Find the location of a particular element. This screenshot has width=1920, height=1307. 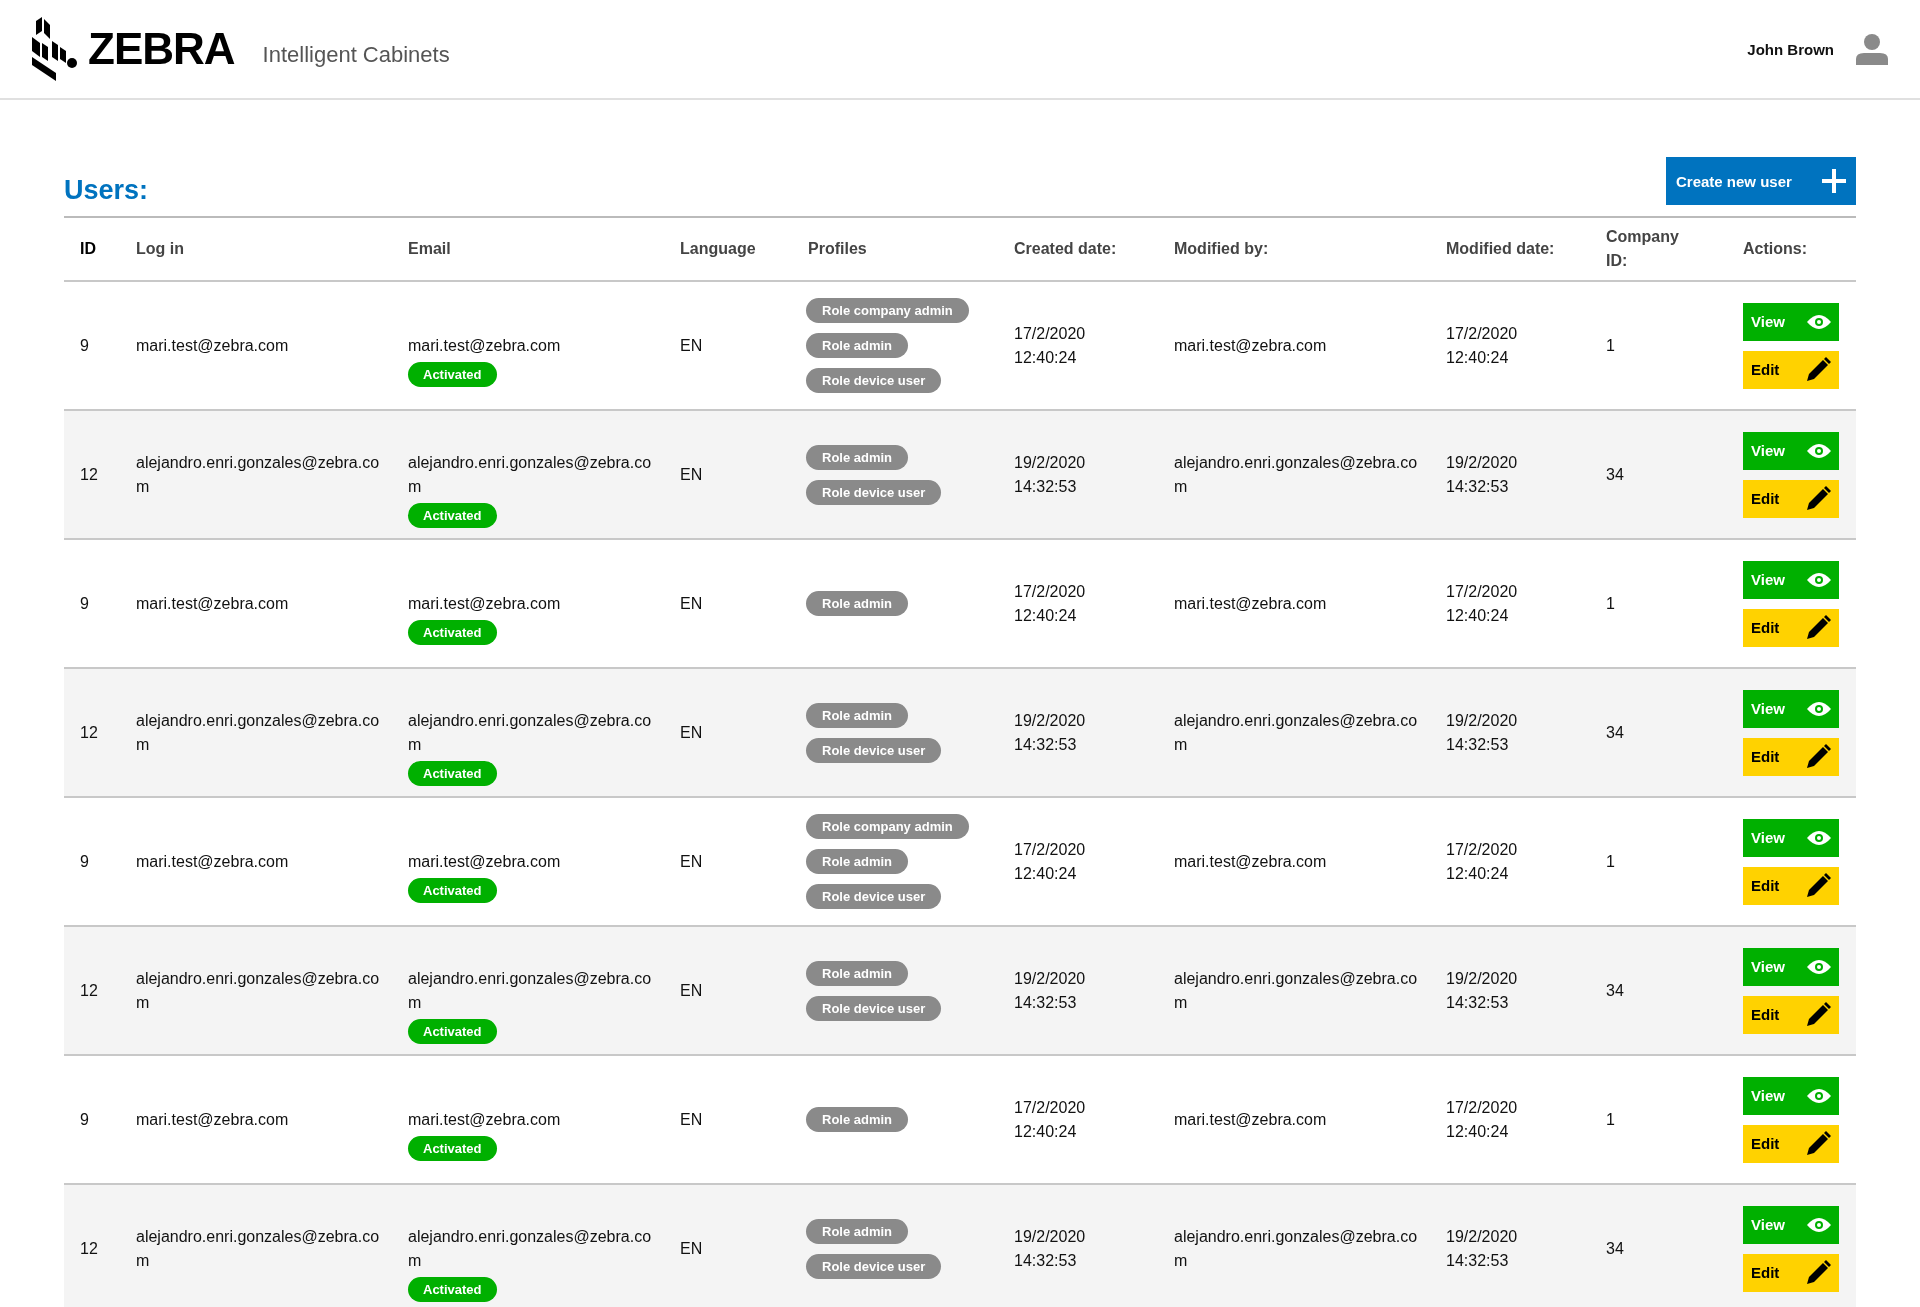

column-header: Actions: is located at coordinates (1775, 249).